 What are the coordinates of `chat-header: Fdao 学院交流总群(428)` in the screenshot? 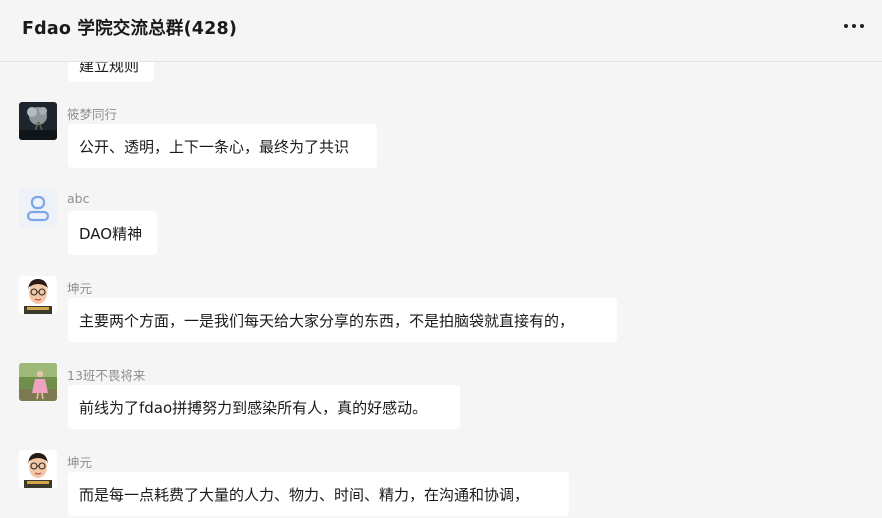 It's located at (441, 31).